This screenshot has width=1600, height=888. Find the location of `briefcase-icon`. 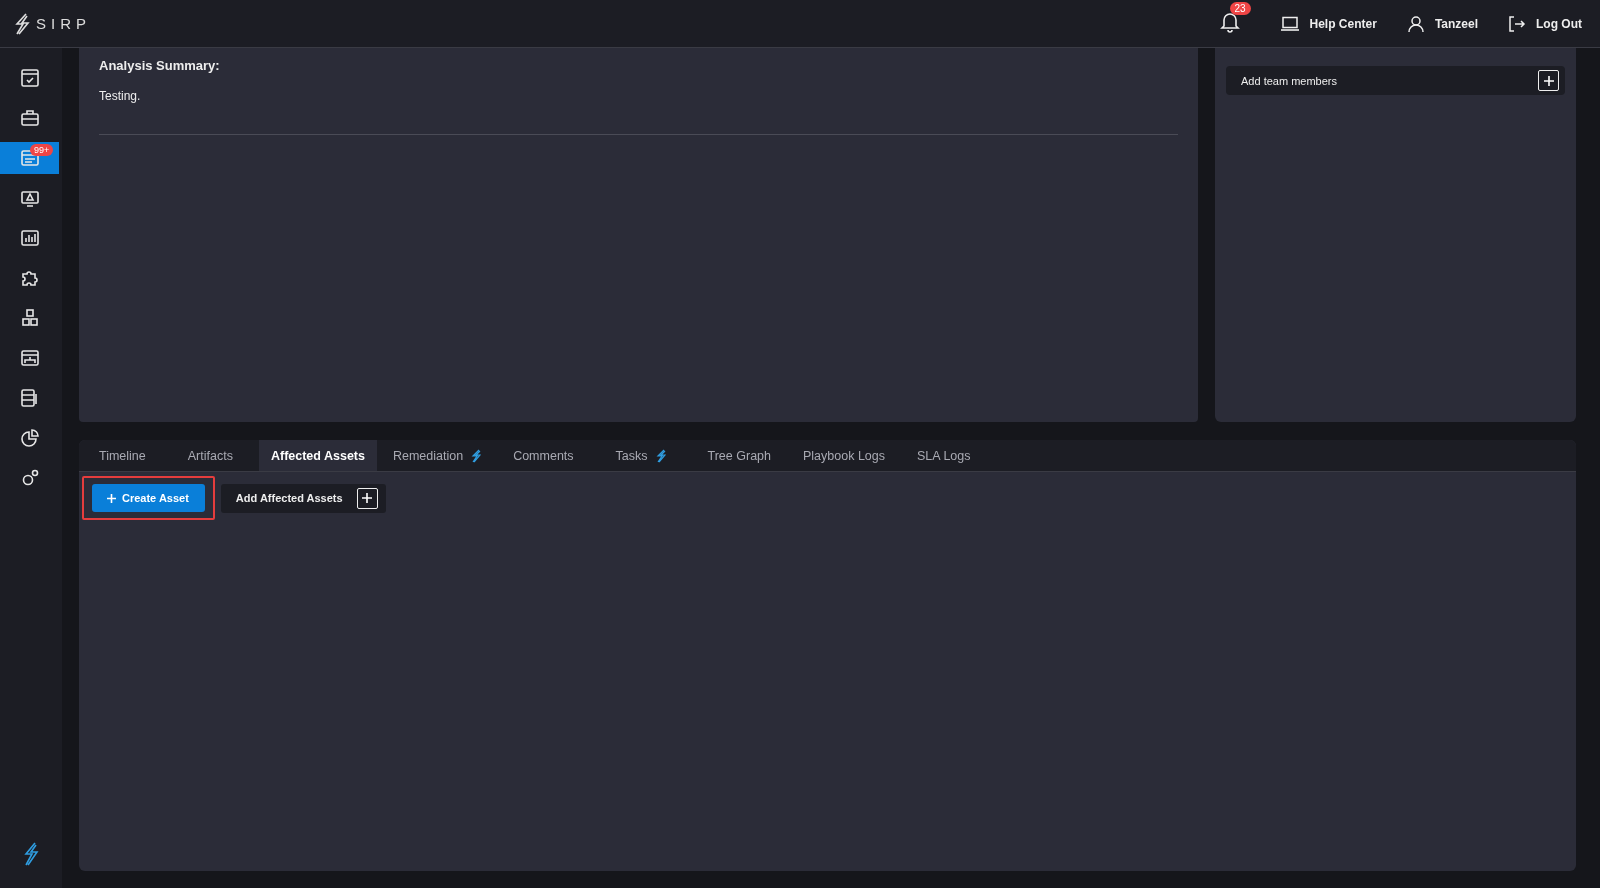

briefcase-icon is located at coordinates (29, 118).